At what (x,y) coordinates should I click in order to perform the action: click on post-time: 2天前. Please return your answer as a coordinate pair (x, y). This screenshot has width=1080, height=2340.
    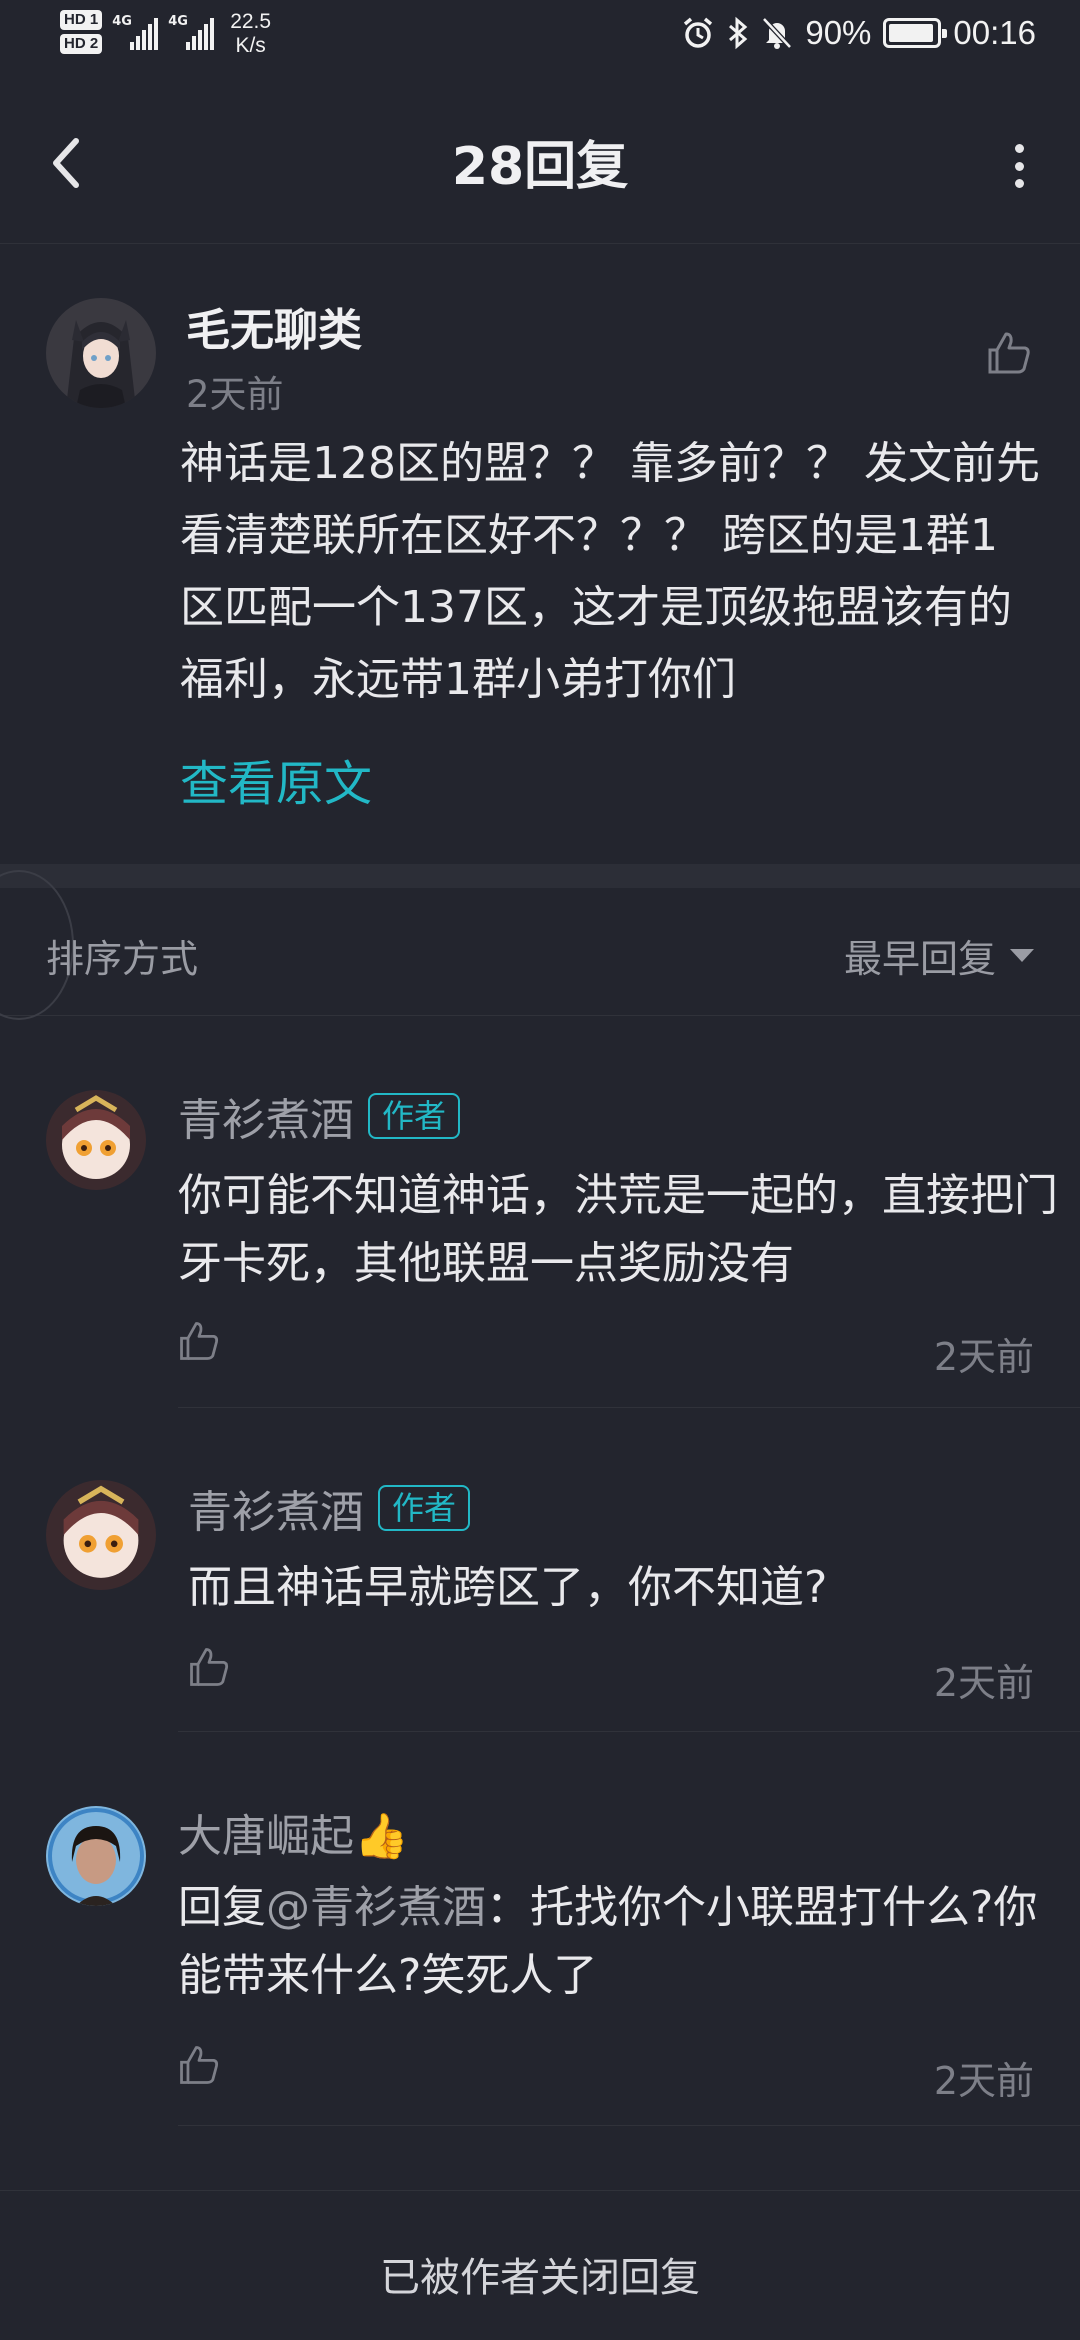
    Looking at the image, I should click on (235, 394).